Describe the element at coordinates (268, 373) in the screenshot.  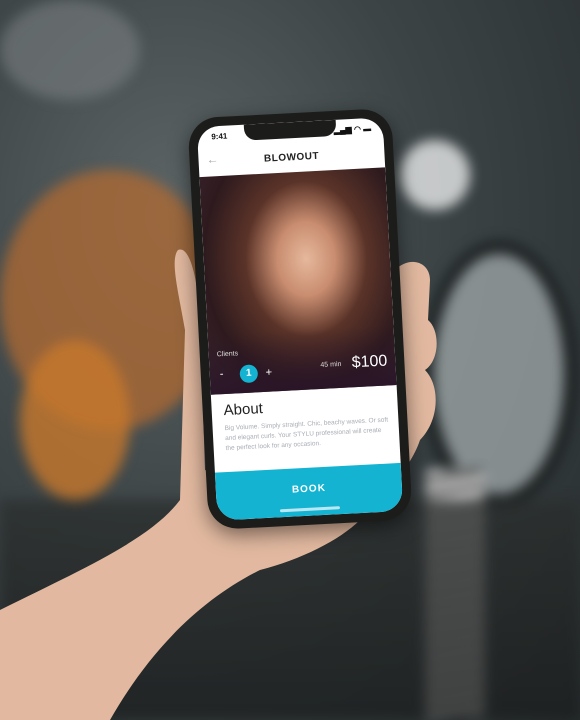
I see `increase-clients-button: +` at that location.